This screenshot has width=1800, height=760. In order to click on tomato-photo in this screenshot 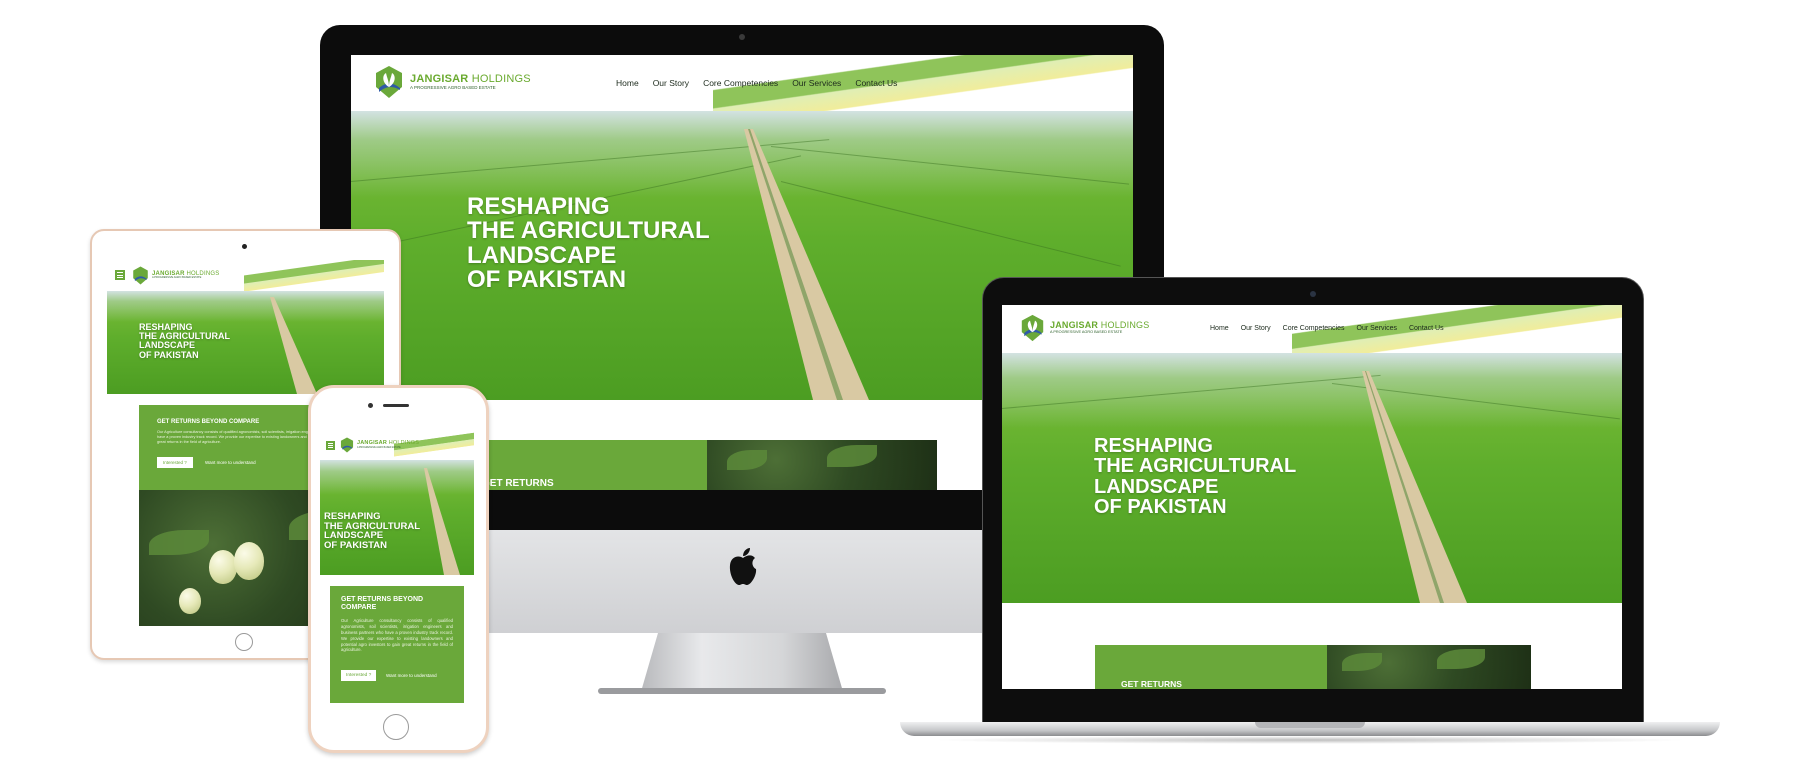, I will do `click(1429, 667)`.